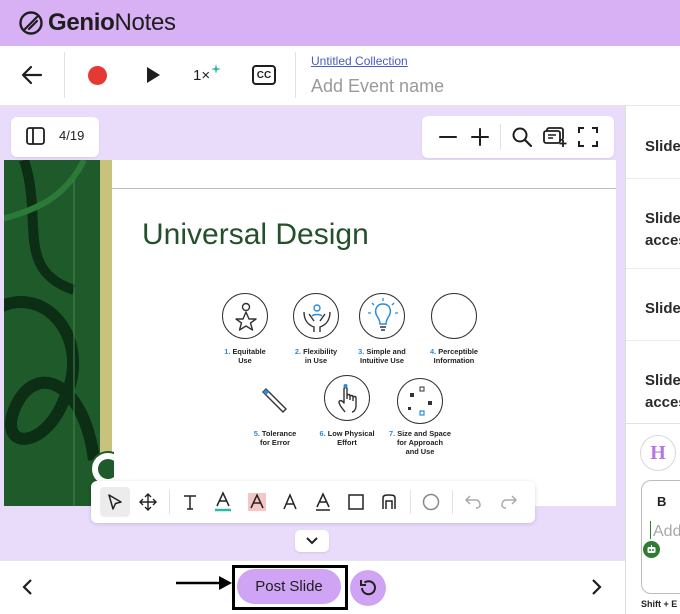 The image size is (680, 614). What do you see at coordinates (662, 146) in the screenshot?
I see `panel-item-1: Slide` at bounding box center [662, 146].